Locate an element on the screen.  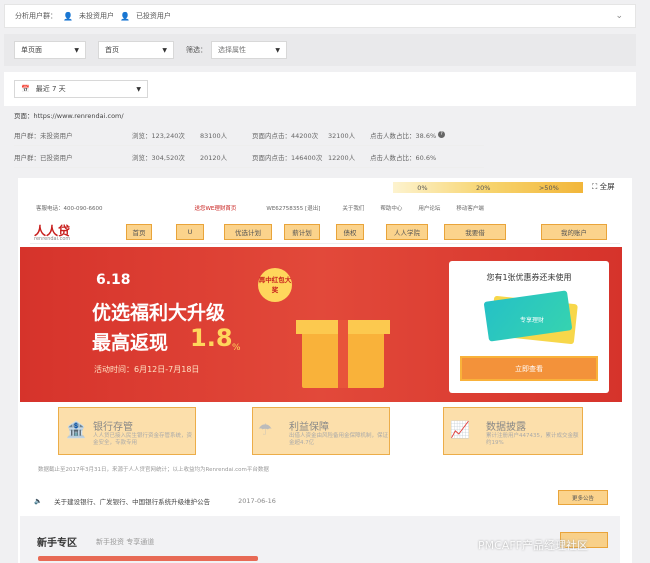
nav-debt: 债权 is located at coordinates (350, 232).